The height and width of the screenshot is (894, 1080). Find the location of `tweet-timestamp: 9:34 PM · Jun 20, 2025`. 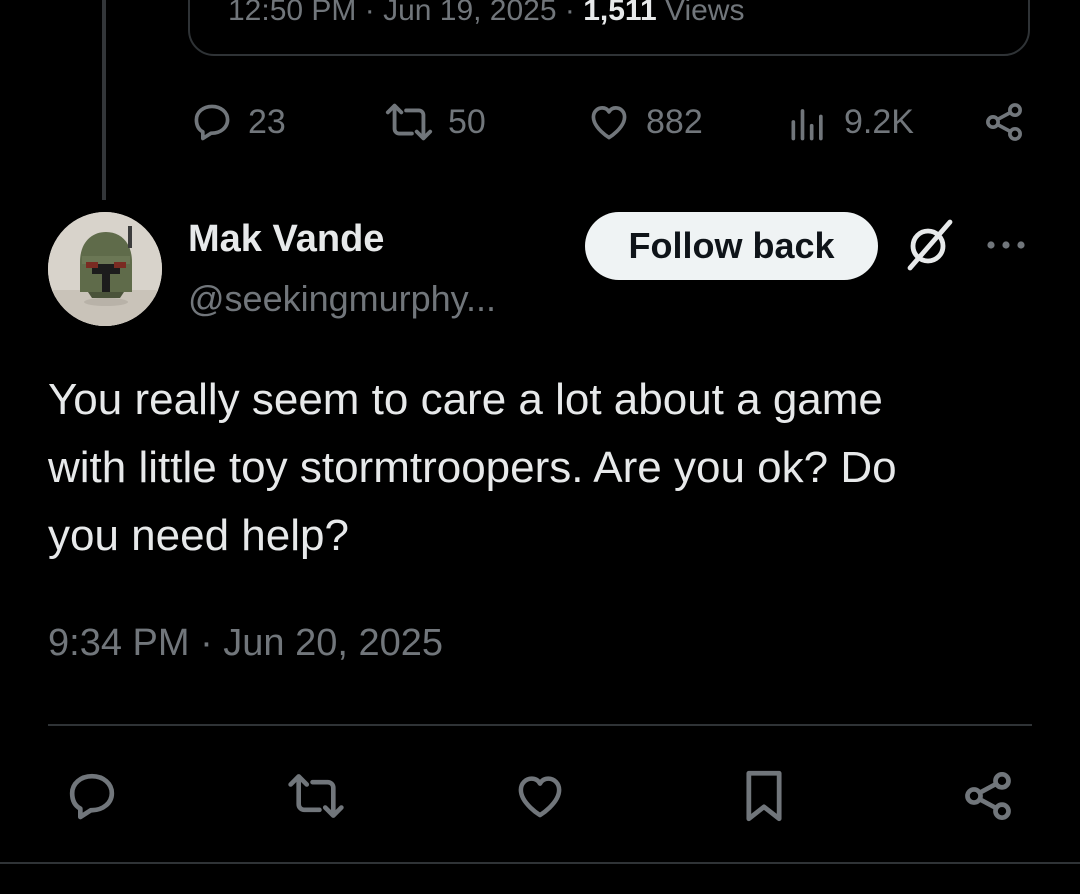

tweet-timestamp: 9:34 PM · Jun 20, 2025 is located at coordinates (245, 643).